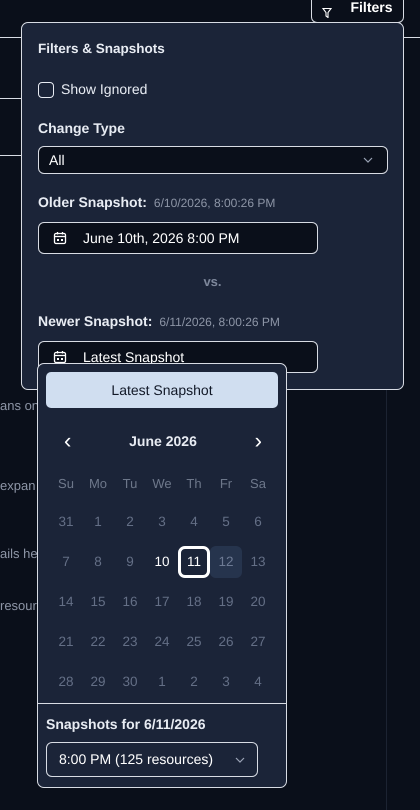 The width and height of the screenshot is (420, 810). I want to click on field-label: Change Type, so click(82, 128).